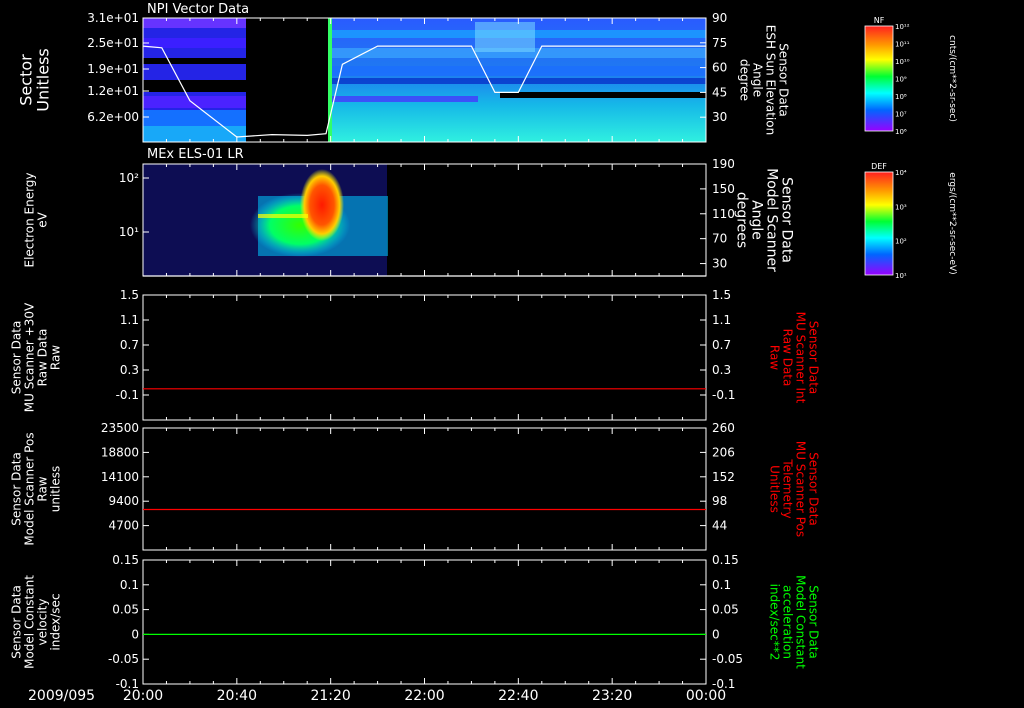 This screenshot has height=708, width=1024. I want to click on y-tick-label-left: 0.05, so click(125, 610).